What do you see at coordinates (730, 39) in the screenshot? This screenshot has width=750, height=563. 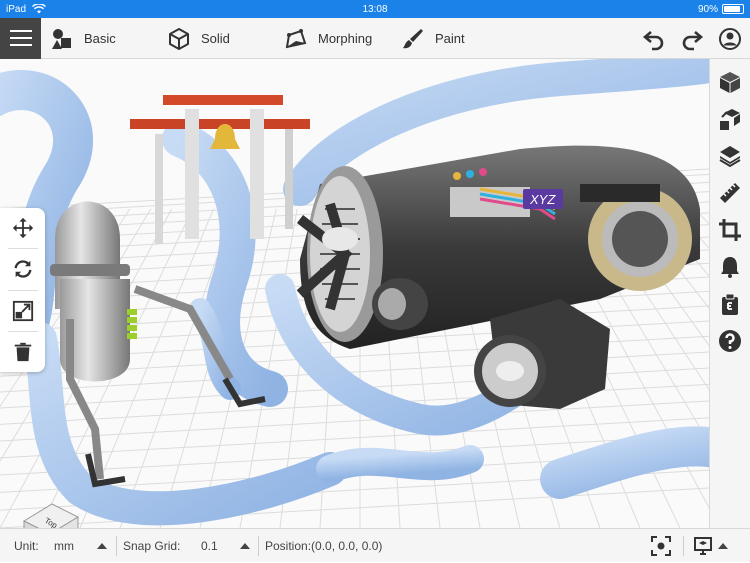 I see `account-icon` at bounding box center [730, 39].